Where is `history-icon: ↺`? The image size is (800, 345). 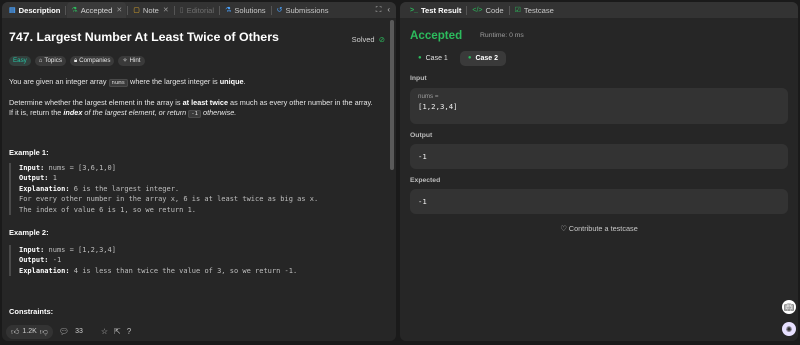 history-icon: ↺ is located at coordinates (279, 10).